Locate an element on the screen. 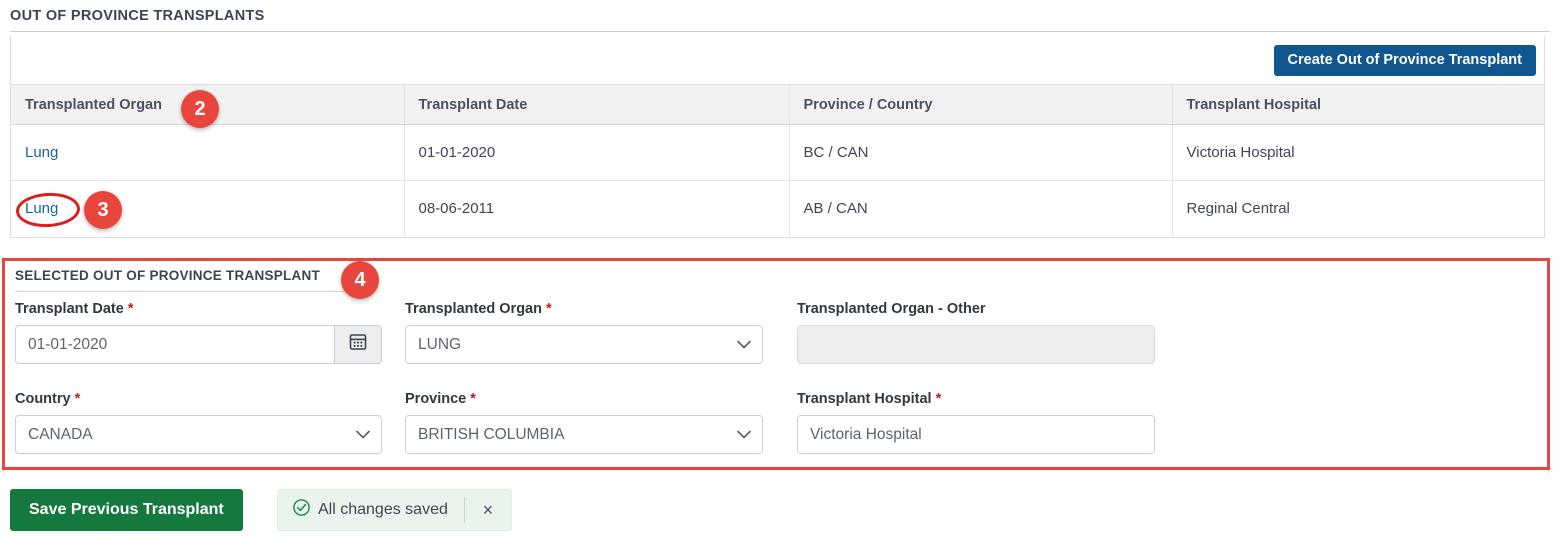 The width and height of the screenshot is (1562, 548). table-row: Lung 08-06-2011 AB / CAN Reginal Central is located at coordinates (777, 208).